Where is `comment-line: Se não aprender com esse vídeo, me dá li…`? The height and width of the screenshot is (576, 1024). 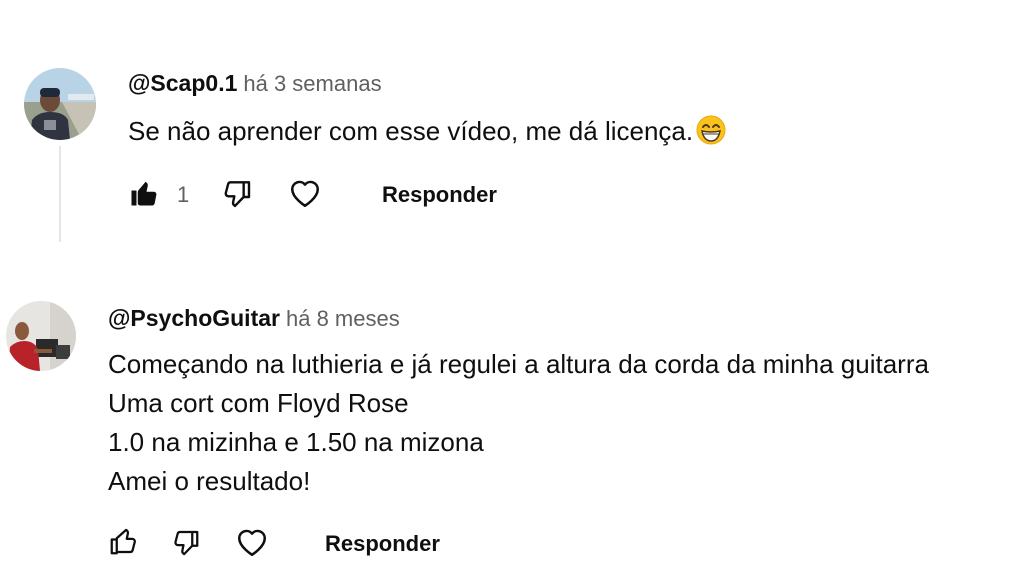 comment-line: Se não aprender com esse vídeo, me dá li… is located at coordinates (411, 131).